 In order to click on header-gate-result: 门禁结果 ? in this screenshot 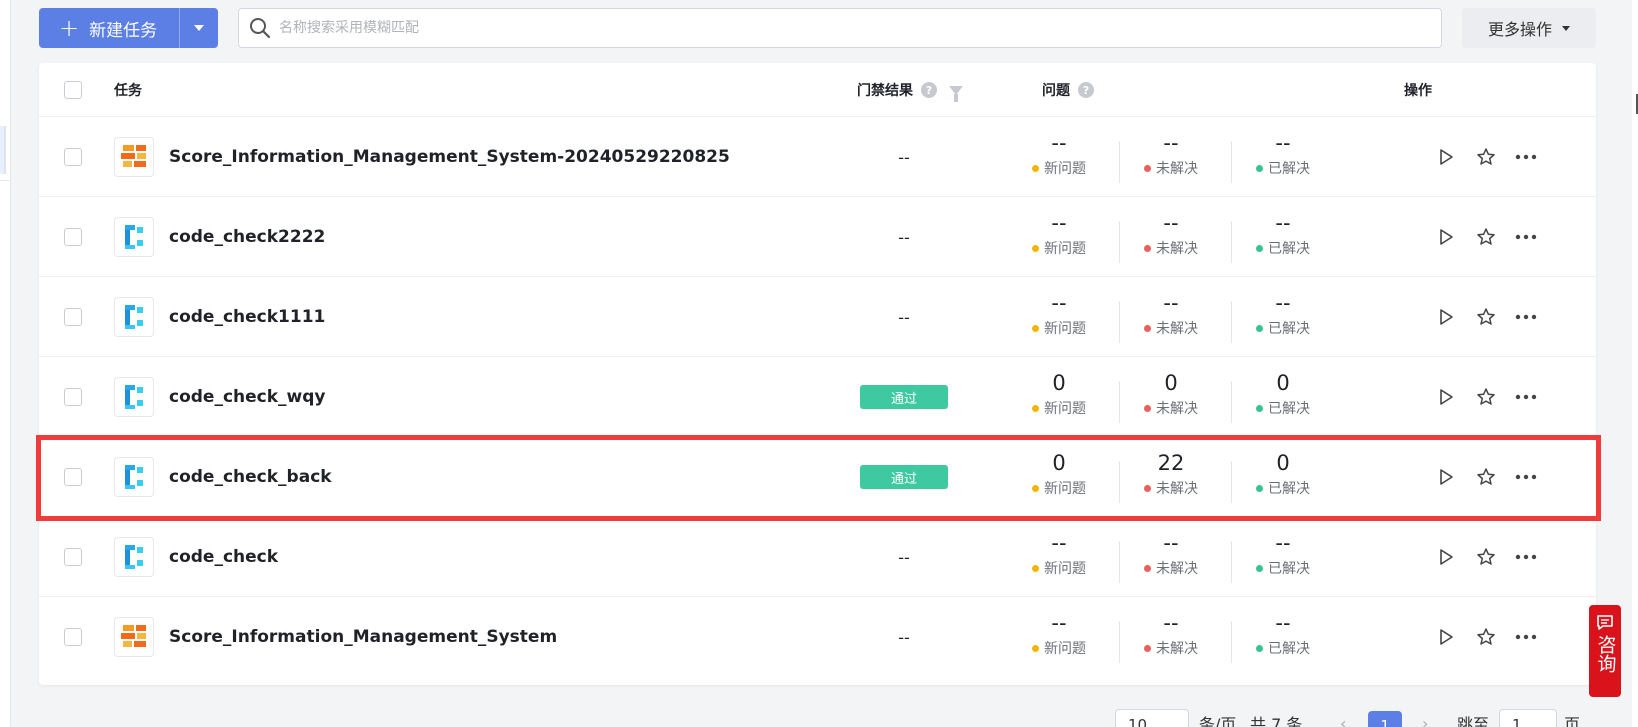, I will do `click(910, 90)`.